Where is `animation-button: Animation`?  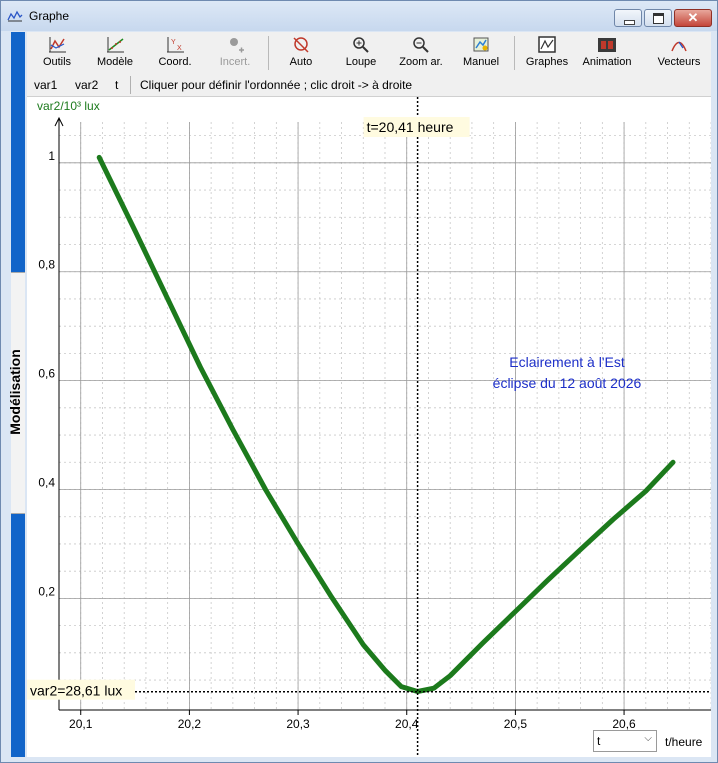
animation-button: Animation is located at coordinates (607, 53).